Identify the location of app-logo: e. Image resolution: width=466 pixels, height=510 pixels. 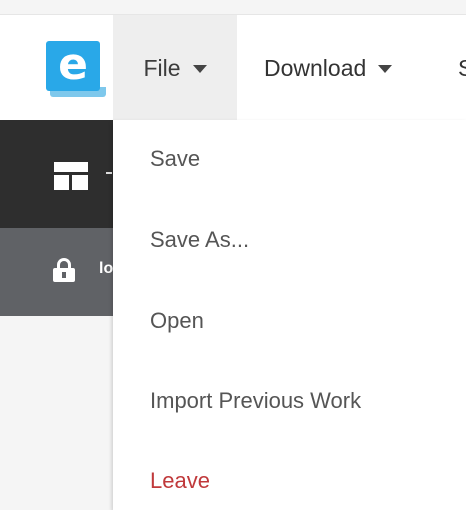
(76, 70).